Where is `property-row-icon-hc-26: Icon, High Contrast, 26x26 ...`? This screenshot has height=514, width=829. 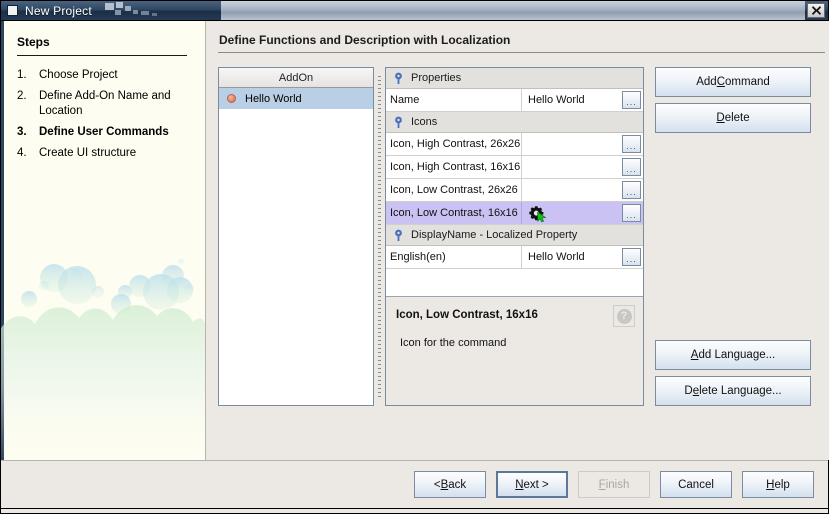 property-row-icon-hc-26: Icon, High Contrast, 26x26 ... is located at coordinates (514, 144).